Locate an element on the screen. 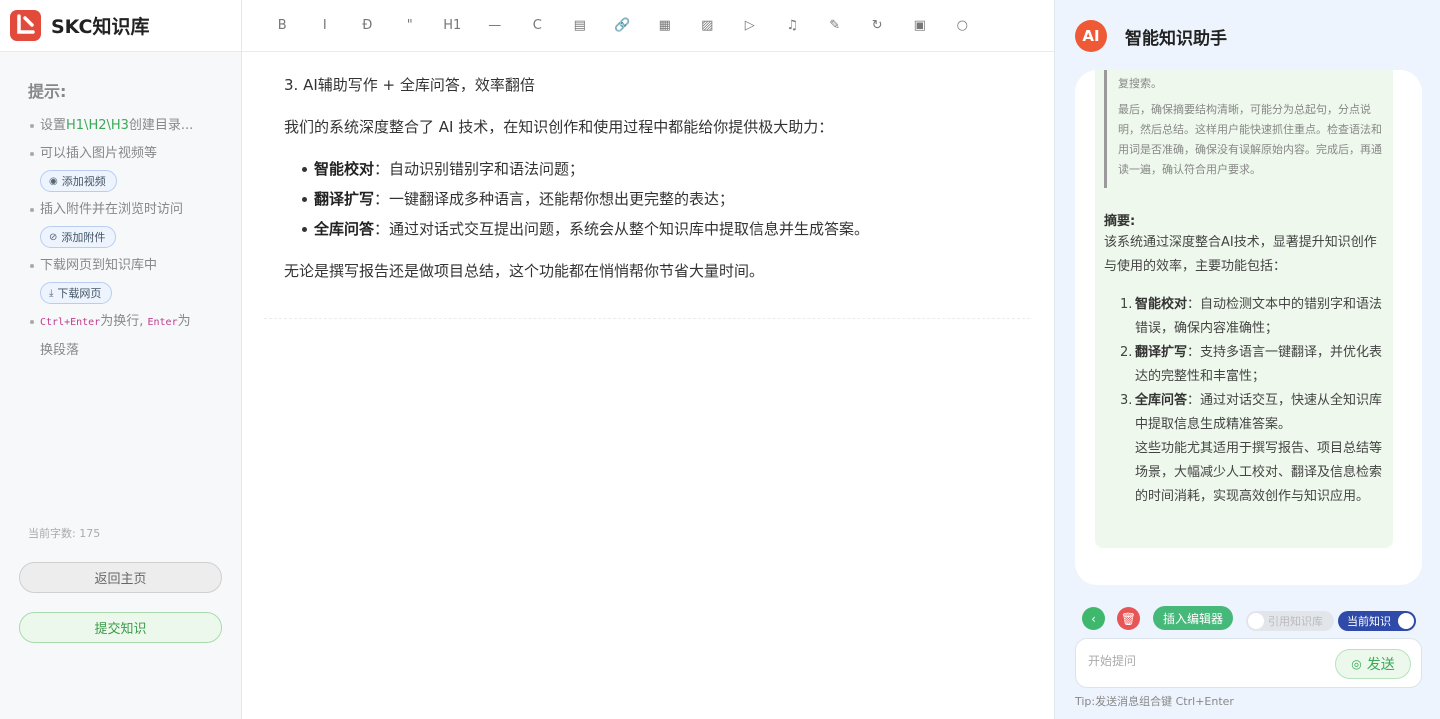 The width and height of the screenshot is (1440, 719). download-icon: ⤓ is located at coordinates (51, 293).